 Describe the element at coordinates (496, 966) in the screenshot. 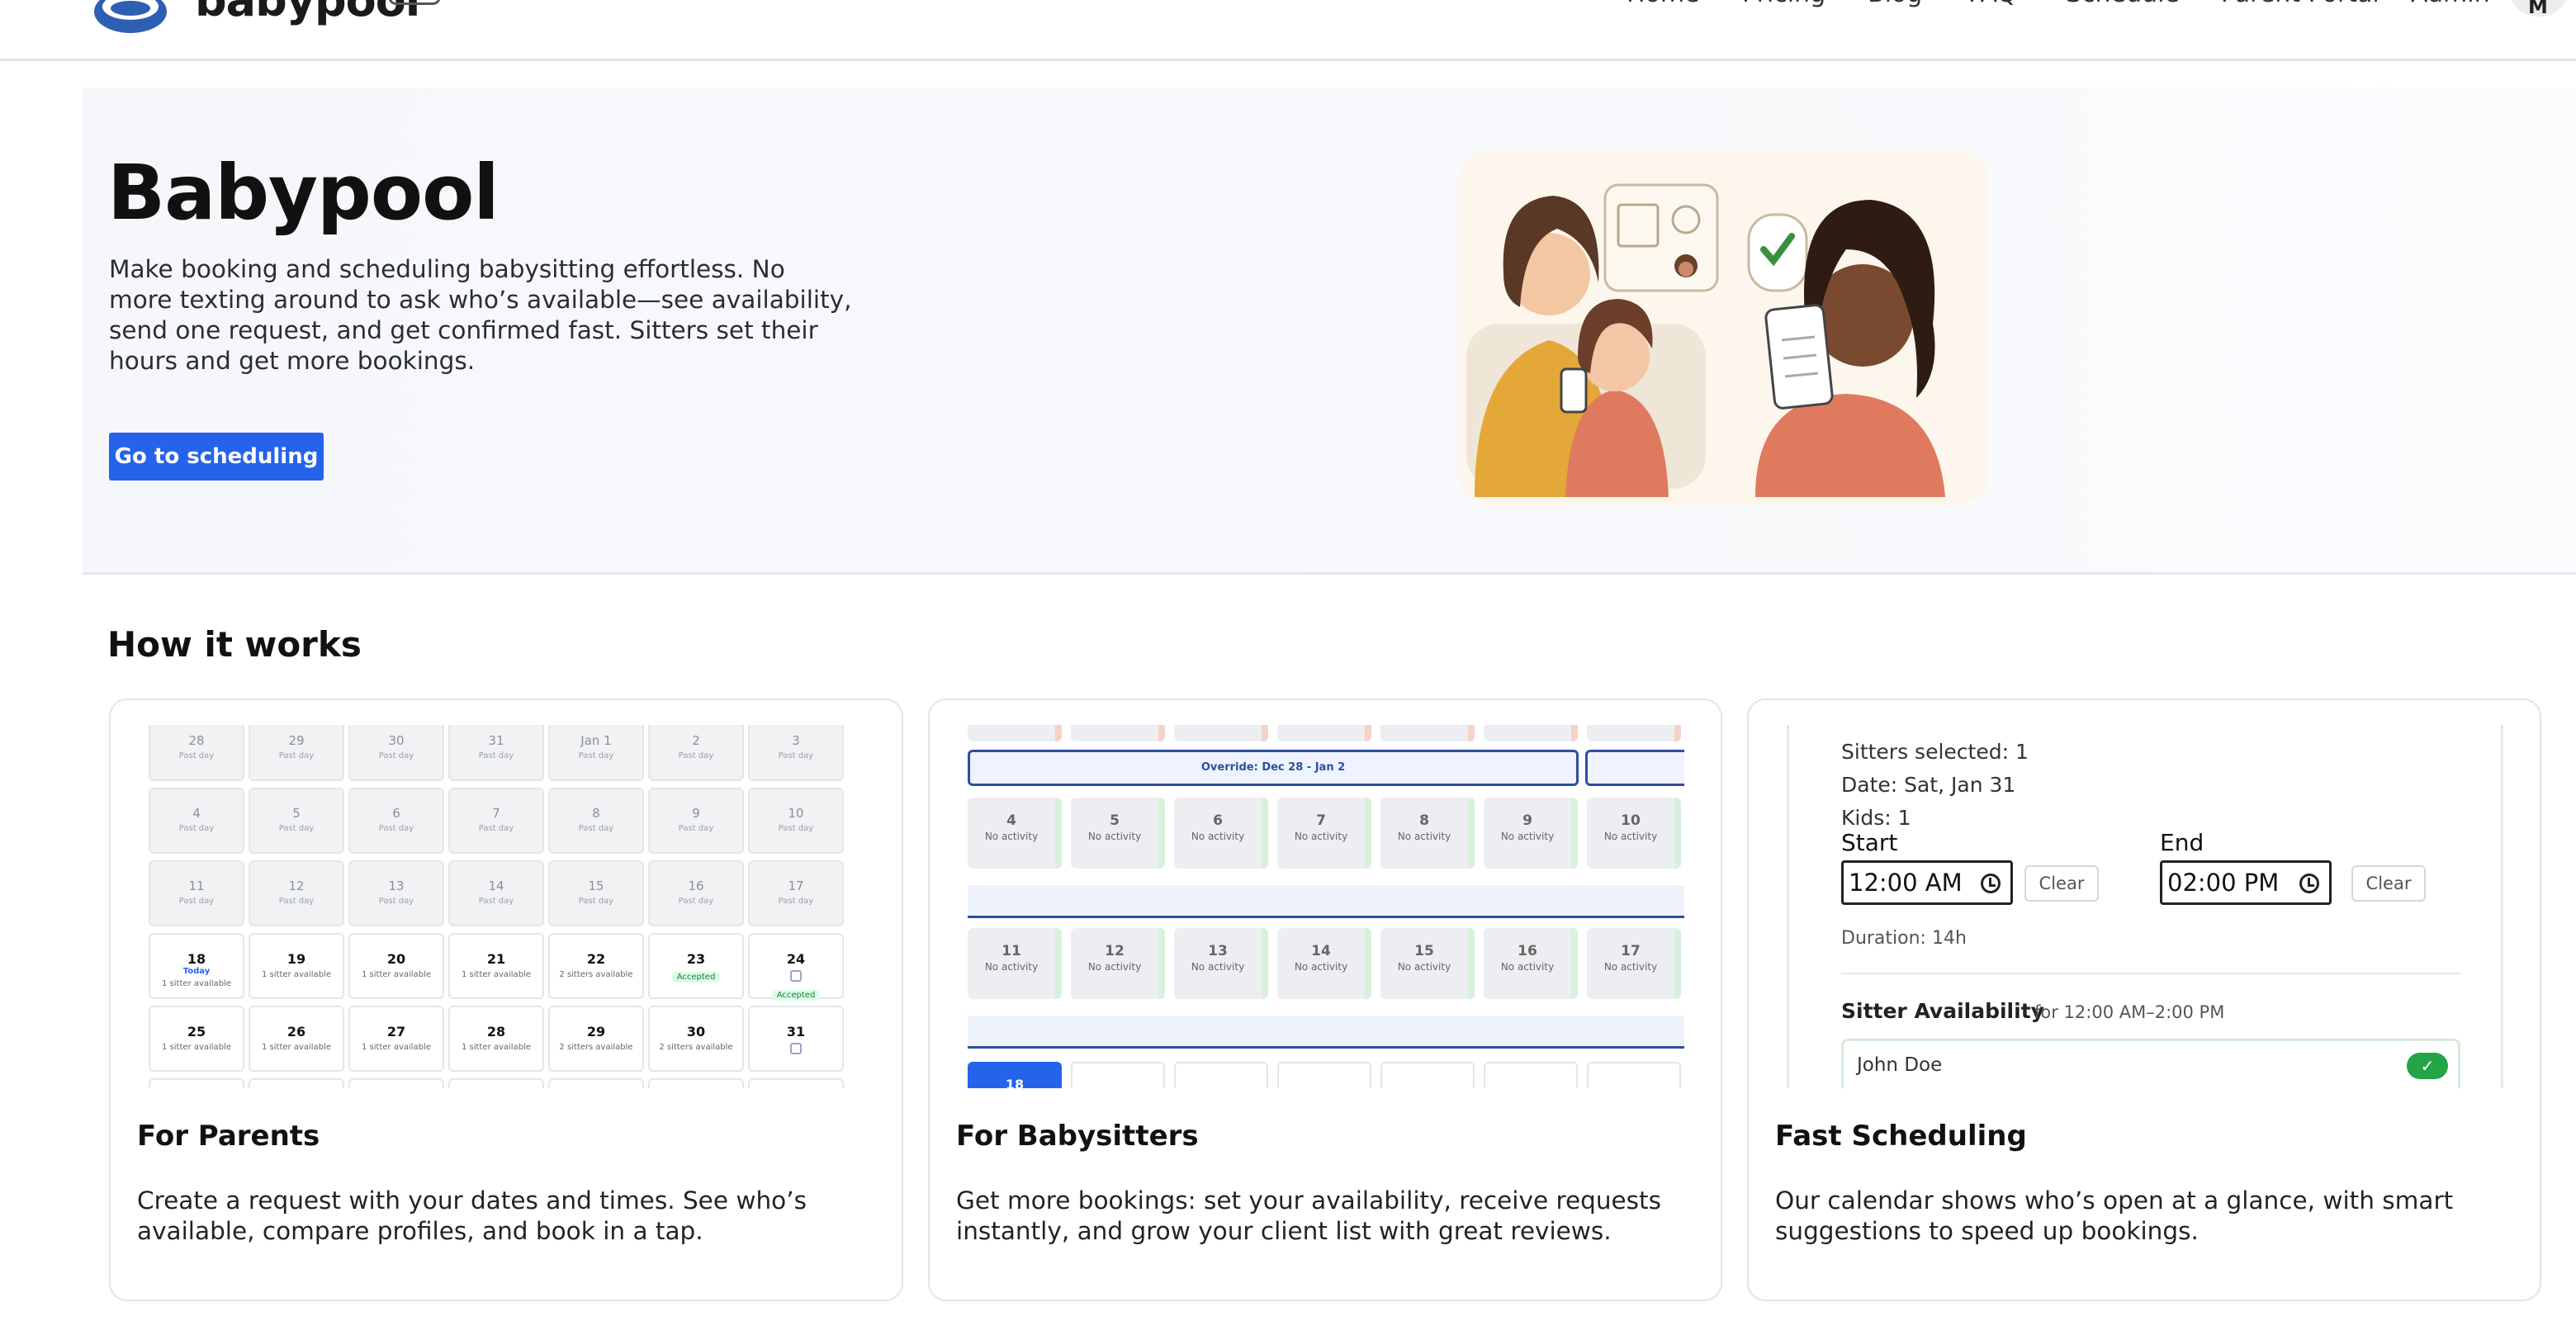

I see `calendar-day: 21 1 sitter available` at that location.